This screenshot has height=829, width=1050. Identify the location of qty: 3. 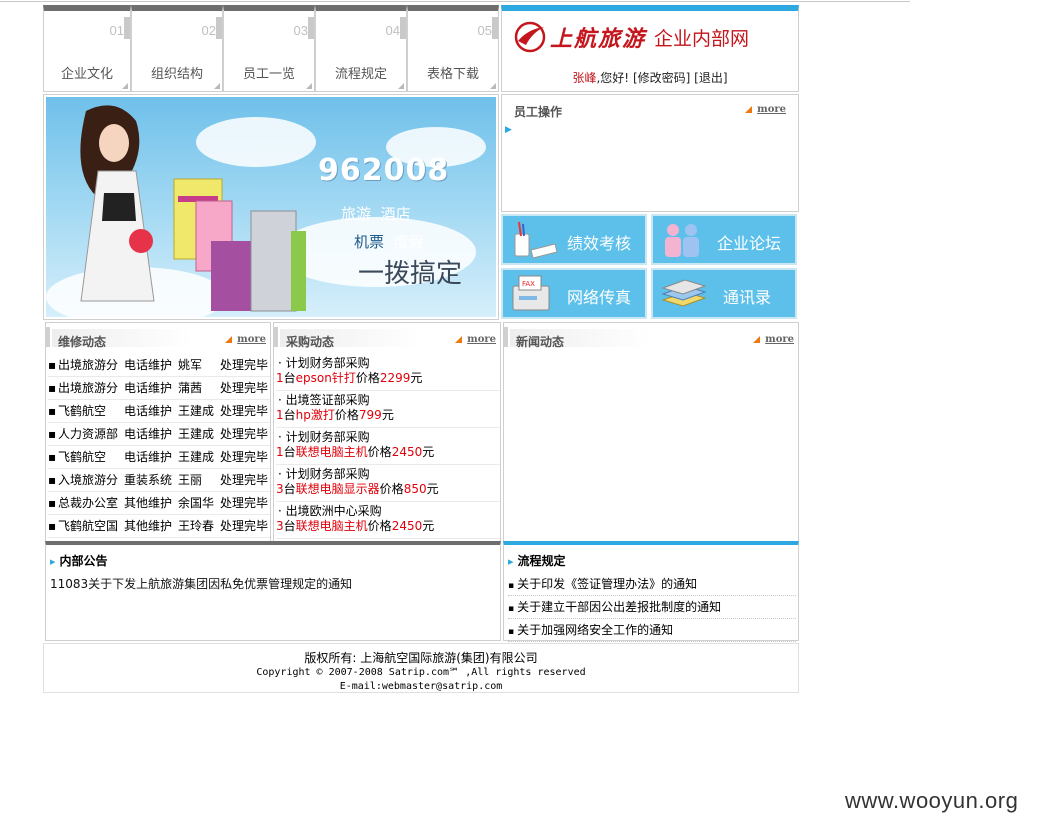
(280, 489).